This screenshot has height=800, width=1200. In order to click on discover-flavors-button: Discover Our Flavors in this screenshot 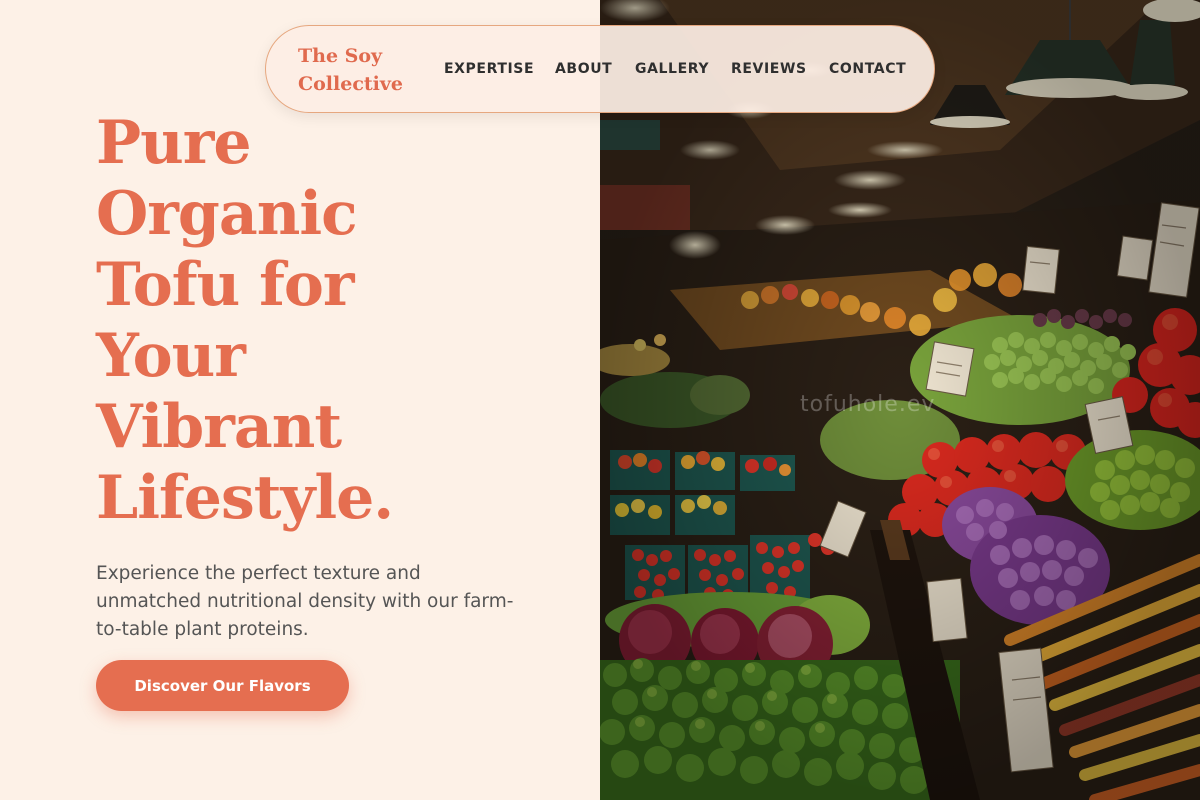, I will do `click(222, 685)`.